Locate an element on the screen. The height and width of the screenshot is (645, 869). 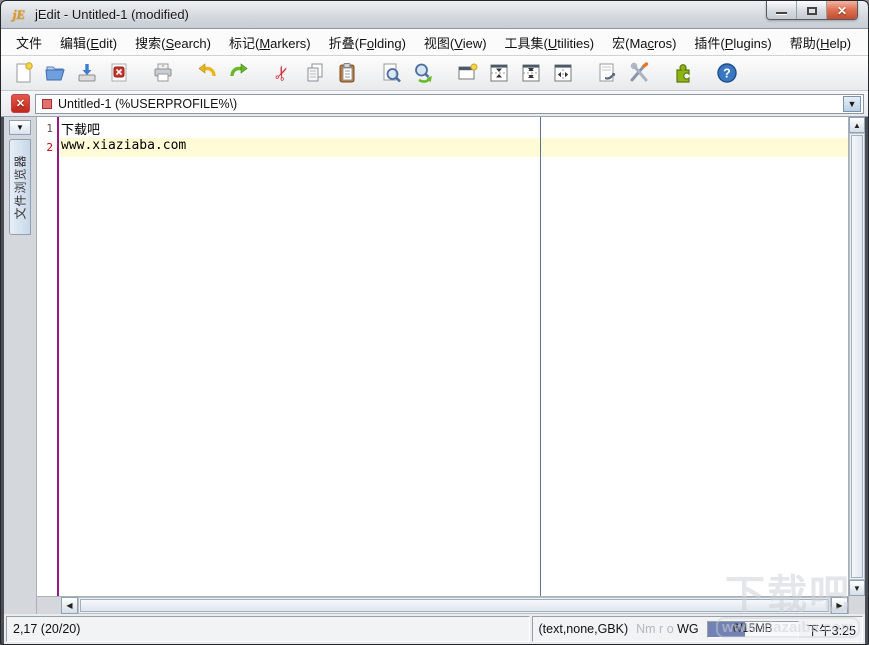
close-buffer-button is located at coordinates (119, 73).